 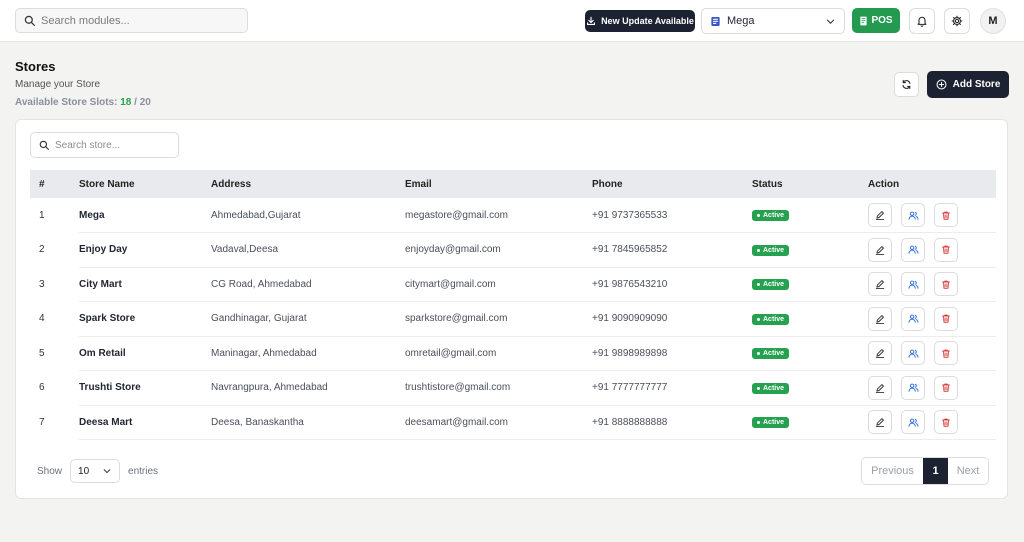 What do you see at coordinates (84, 471) in the screenshot?
I see `page-size-value: 10` at bounding box center [84, 471].